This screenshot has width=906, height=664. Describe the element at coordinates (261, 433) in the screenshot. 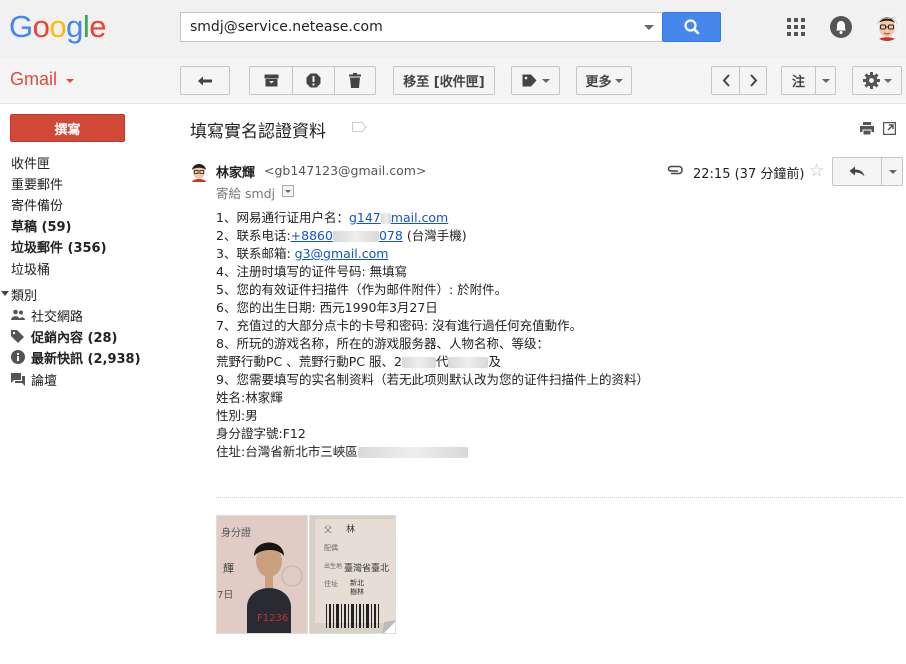

I see `body-line: 身分證字號:F12` at that location.